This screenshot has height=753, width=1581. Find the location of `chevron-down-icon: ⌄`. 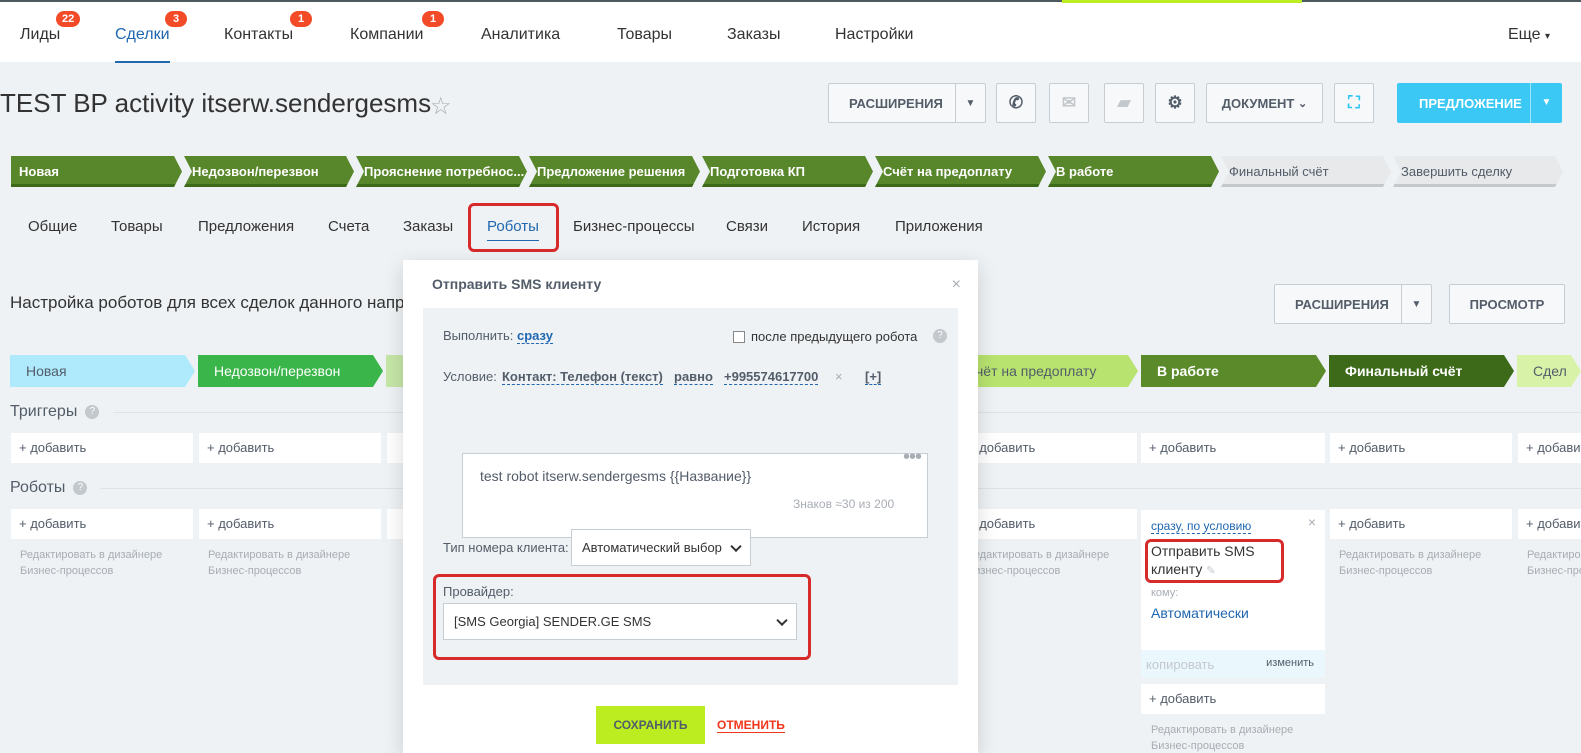

chevron-down-icon: ⌄ is located at coordinates (1302, 103).